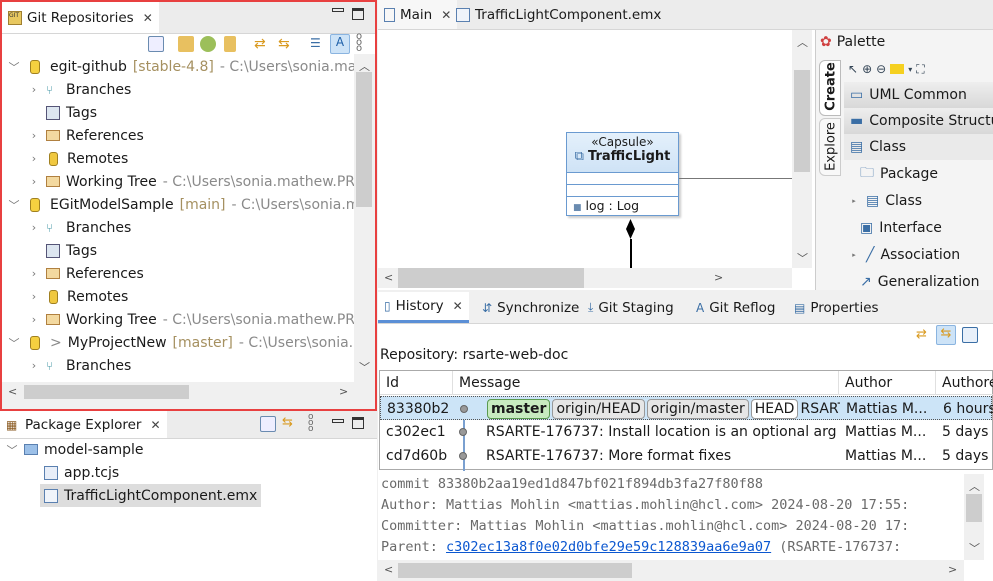 This screenshot has height=581, width=993. What do you see at coordinates (622, 207) in the screenshot?
I see `capsule-attribute: ■ log : Log` at bounding box center [622, 207].